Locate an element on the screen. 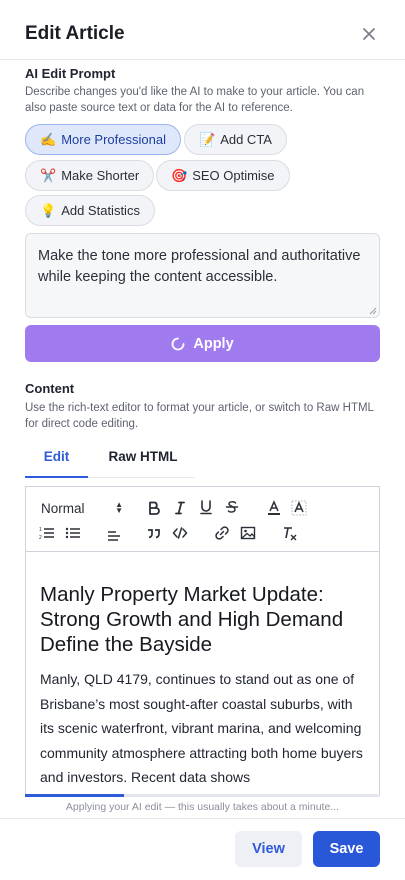 Image resolution: width=405 pixels, height=880 pixels. ordered-list-icon: 12 is located at coordinates (47, 533).